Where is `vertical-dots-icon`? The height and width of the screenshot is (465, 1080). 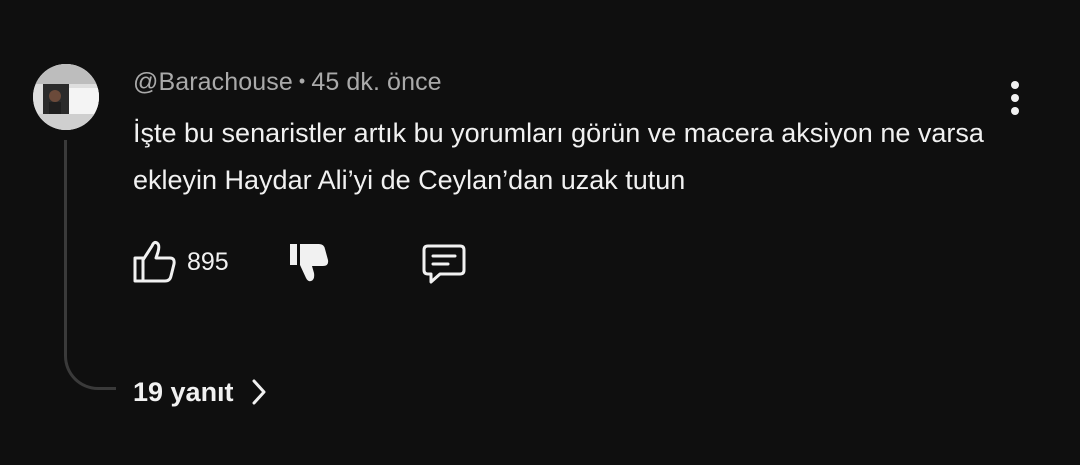
vertical-dots-icon is located at coordinates (1015, 98).